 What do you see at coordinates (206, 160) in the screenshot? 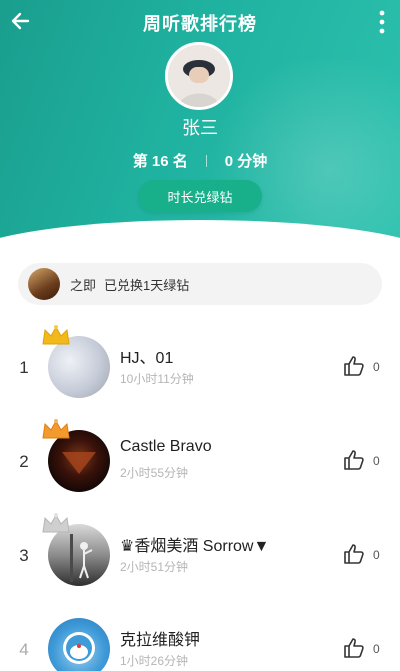
I see `stats-divider` at bounding box center [206, 160].